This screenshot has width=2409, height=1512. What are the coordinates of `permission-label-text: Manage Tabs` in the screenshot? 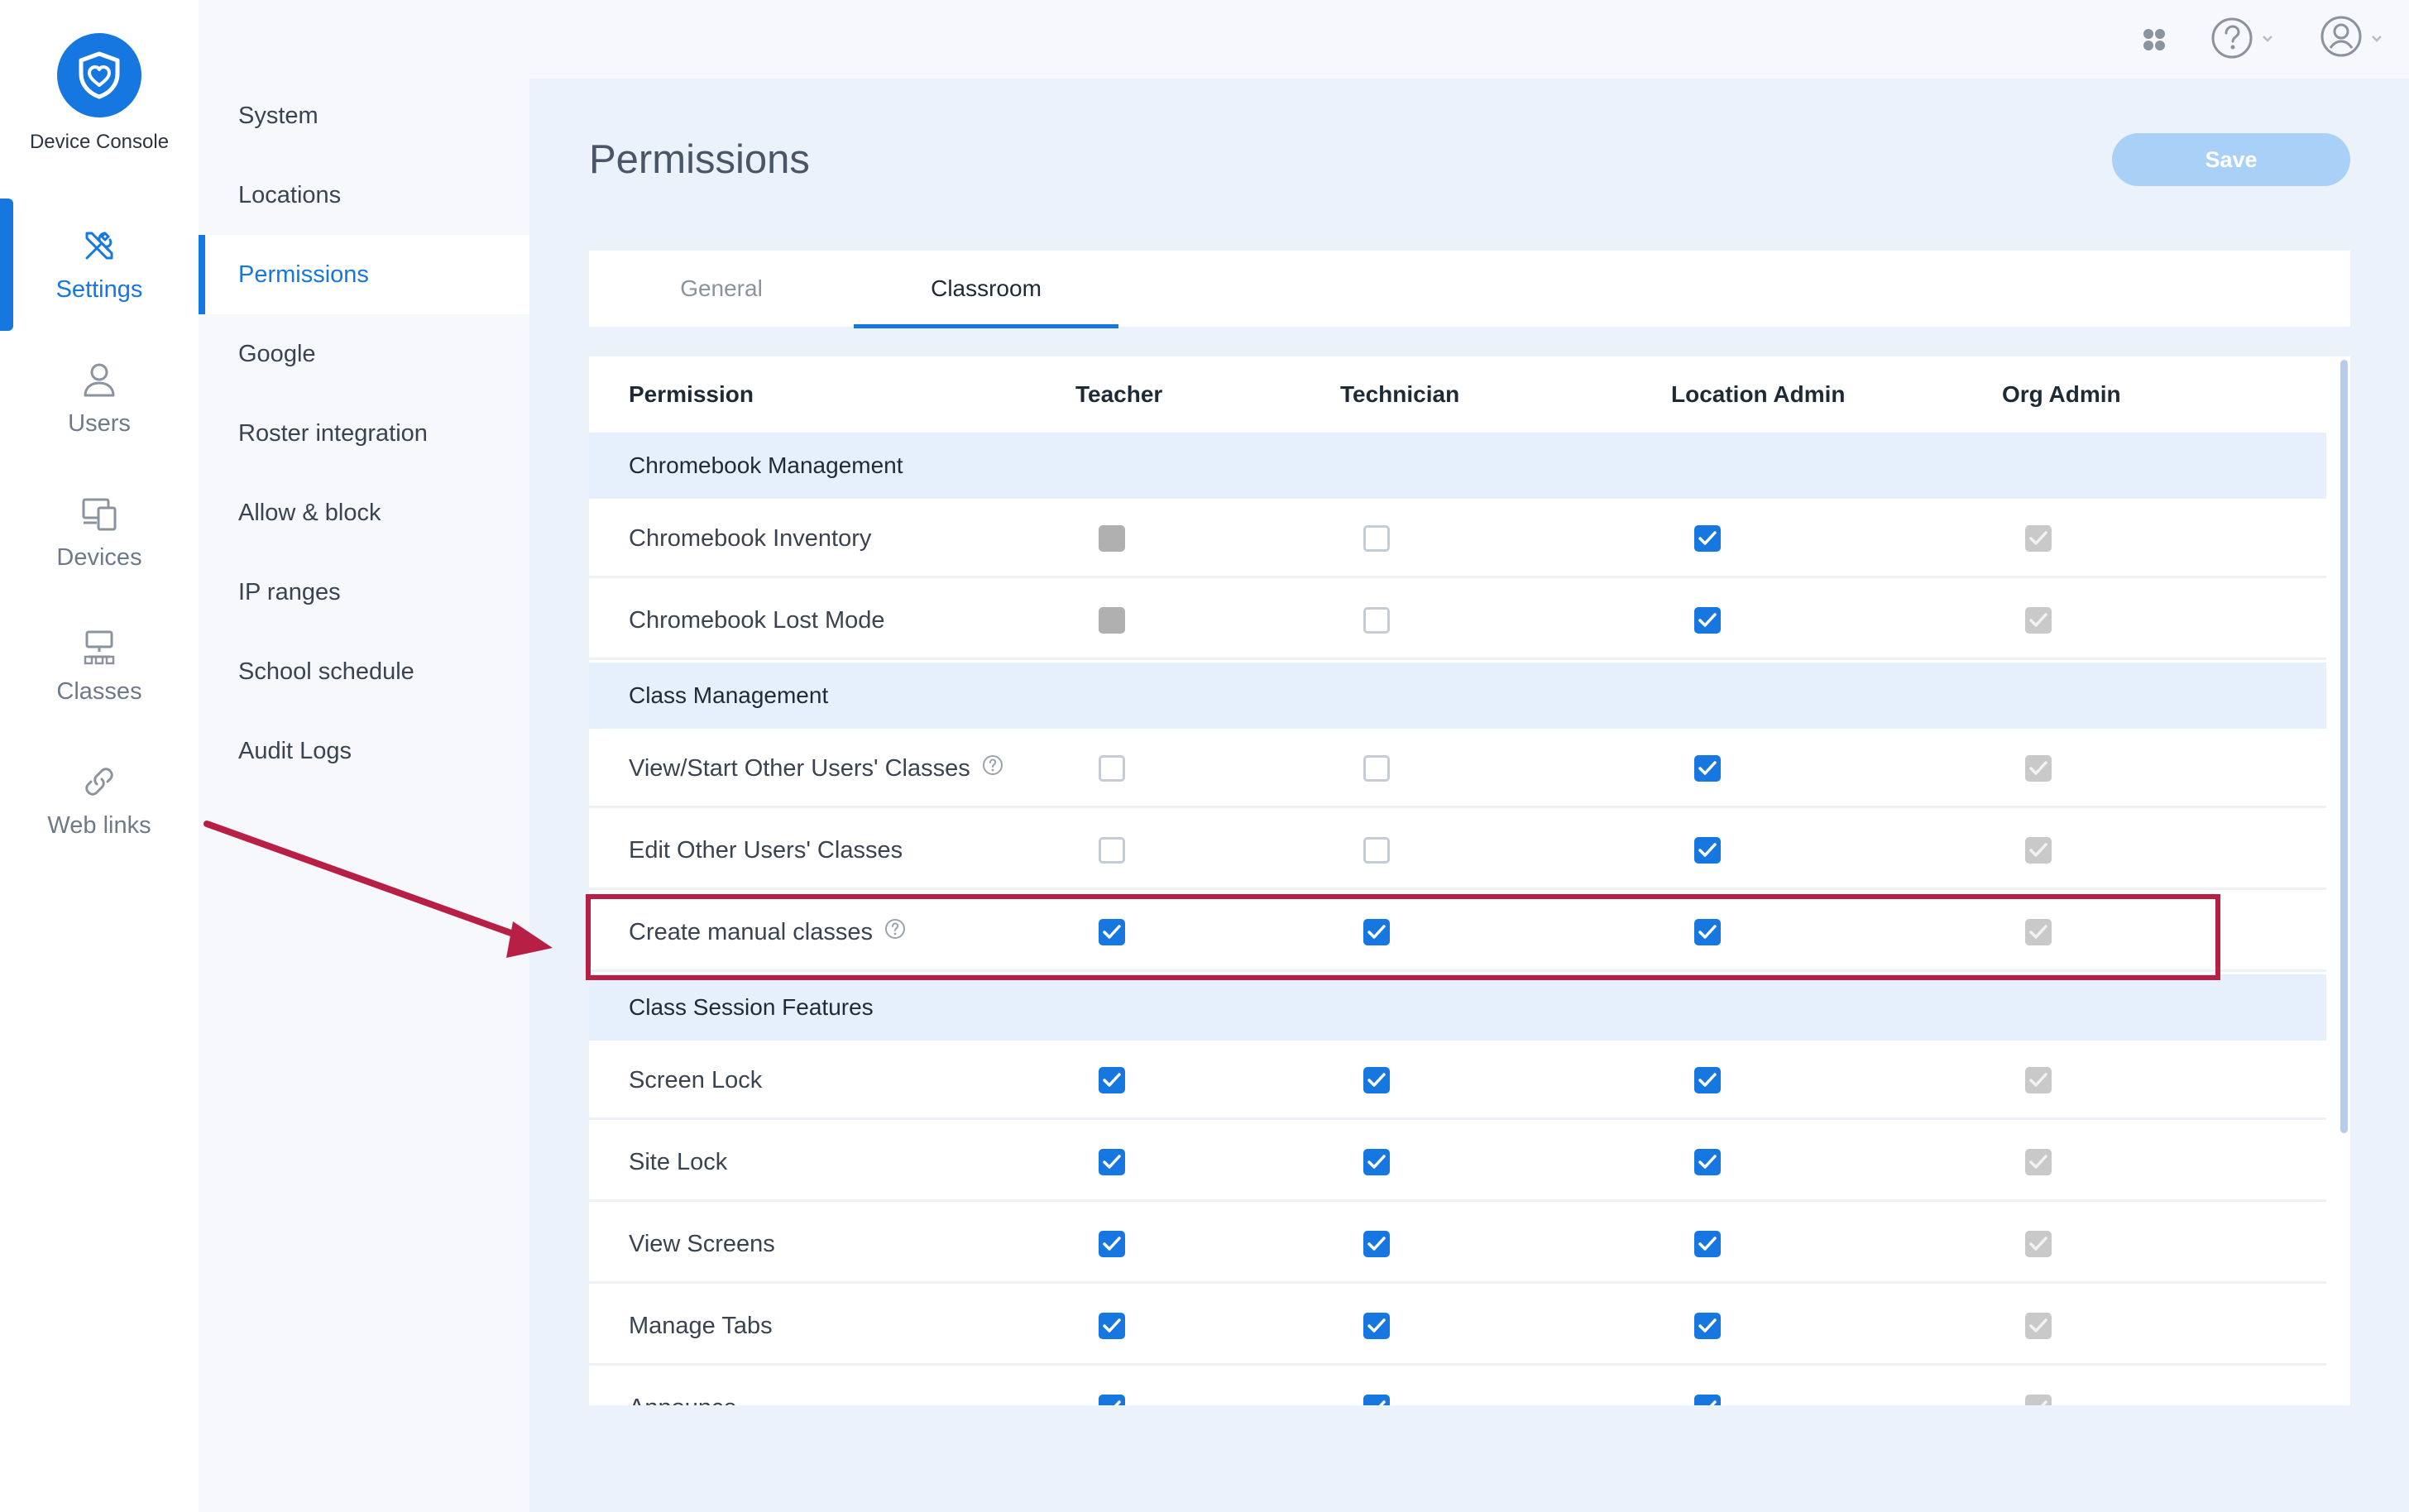 It's located at (701, 1325).